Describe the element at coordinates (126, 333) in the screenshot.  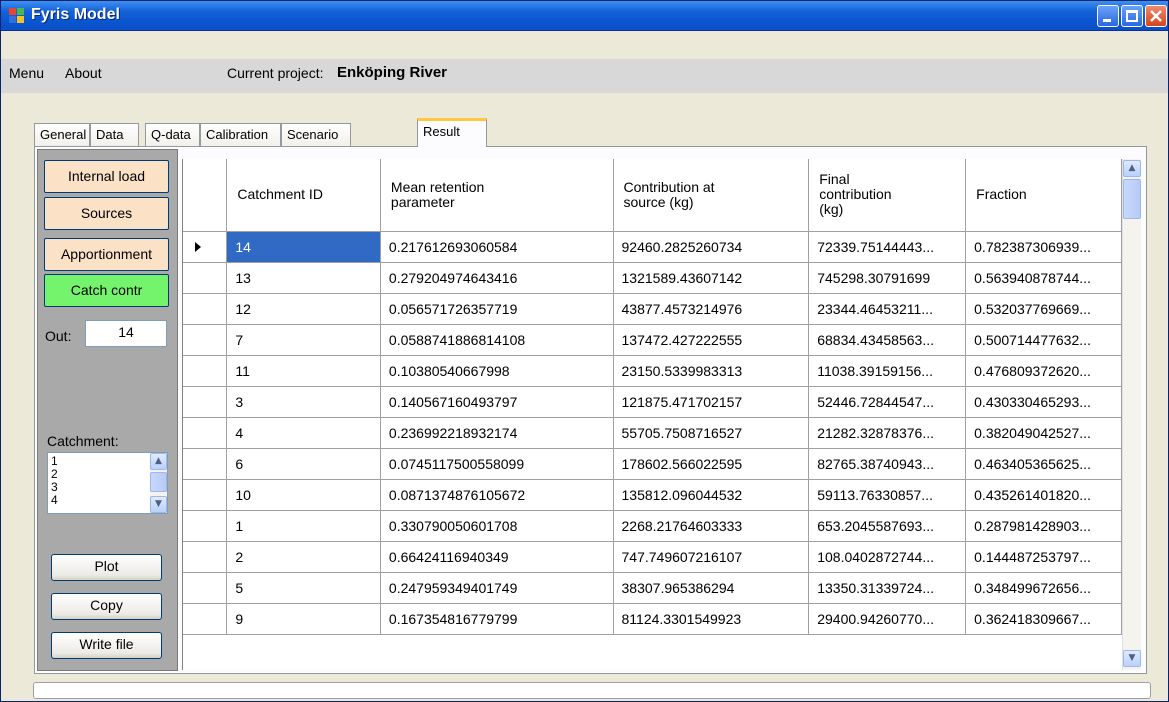
I see `out-field: 14` at that location.